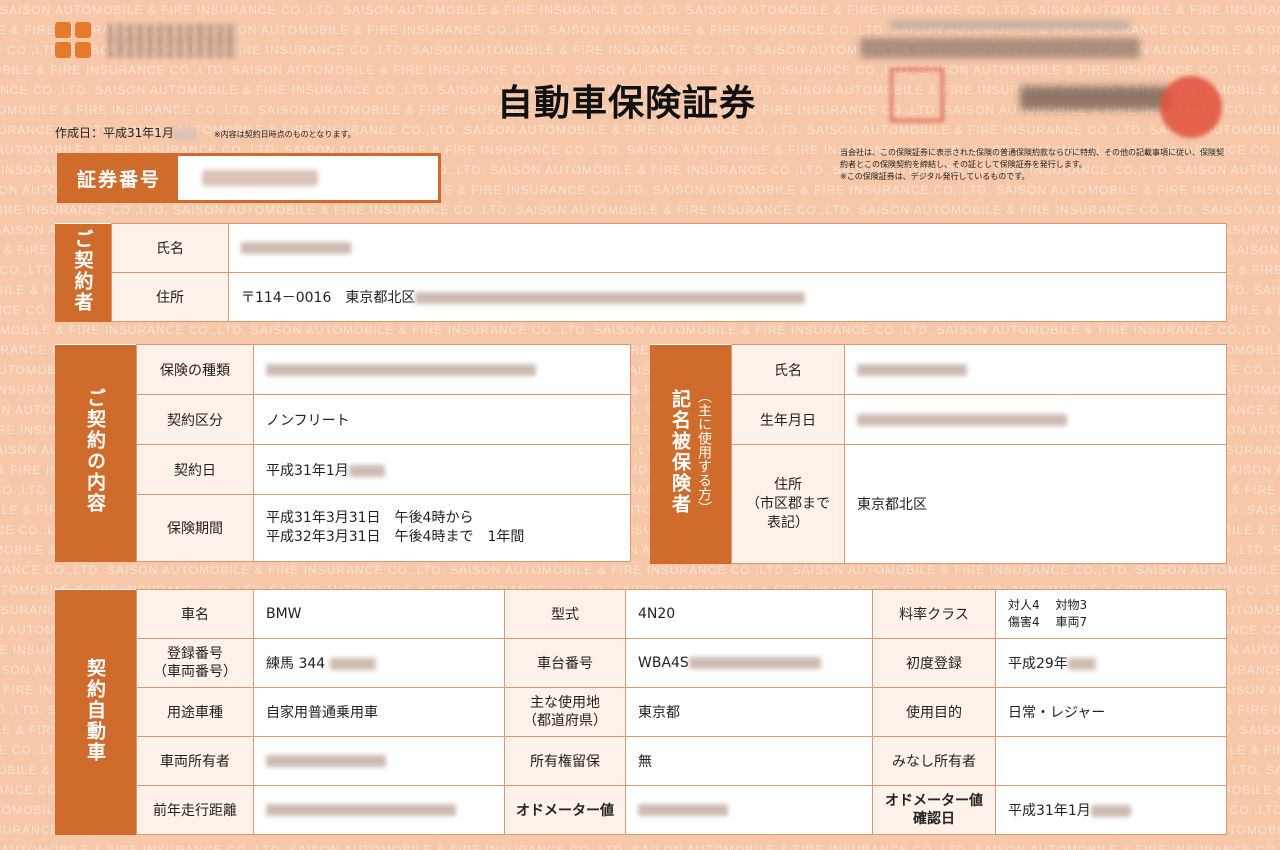 This screenshot has height=850, width=1280. Describe the element at coordinates (1191, 107) in the screenshot. I see `hanko-seal-icon` at that location.